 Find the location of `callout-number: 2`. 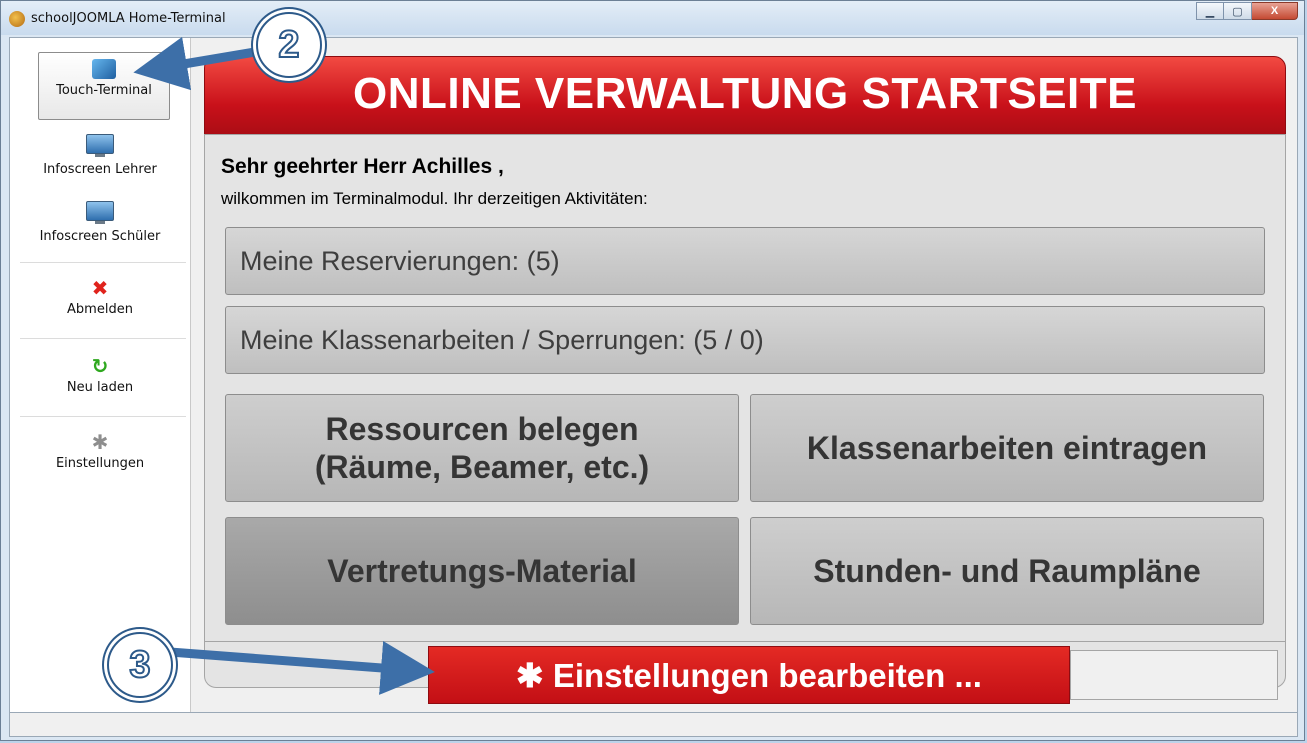

callout-number: 2 is located at coordinates (289, 45).